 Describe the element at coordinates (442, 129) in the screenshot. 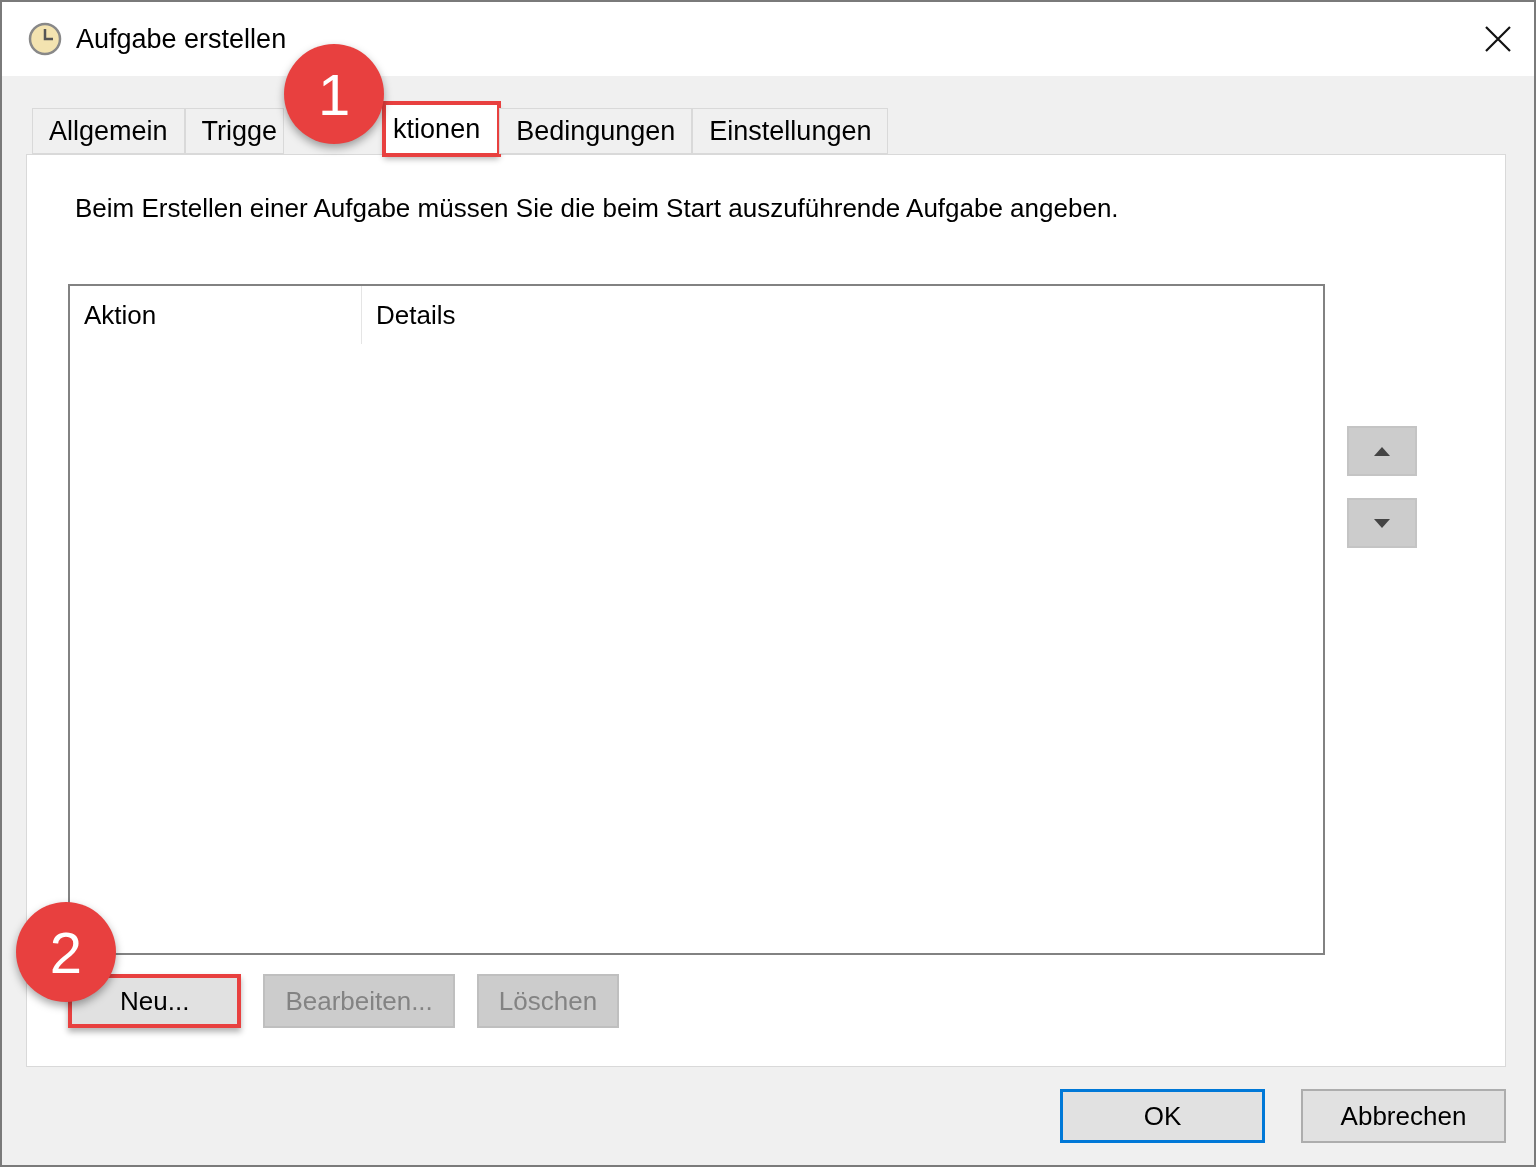

I see `tab: ktionen` at that location.